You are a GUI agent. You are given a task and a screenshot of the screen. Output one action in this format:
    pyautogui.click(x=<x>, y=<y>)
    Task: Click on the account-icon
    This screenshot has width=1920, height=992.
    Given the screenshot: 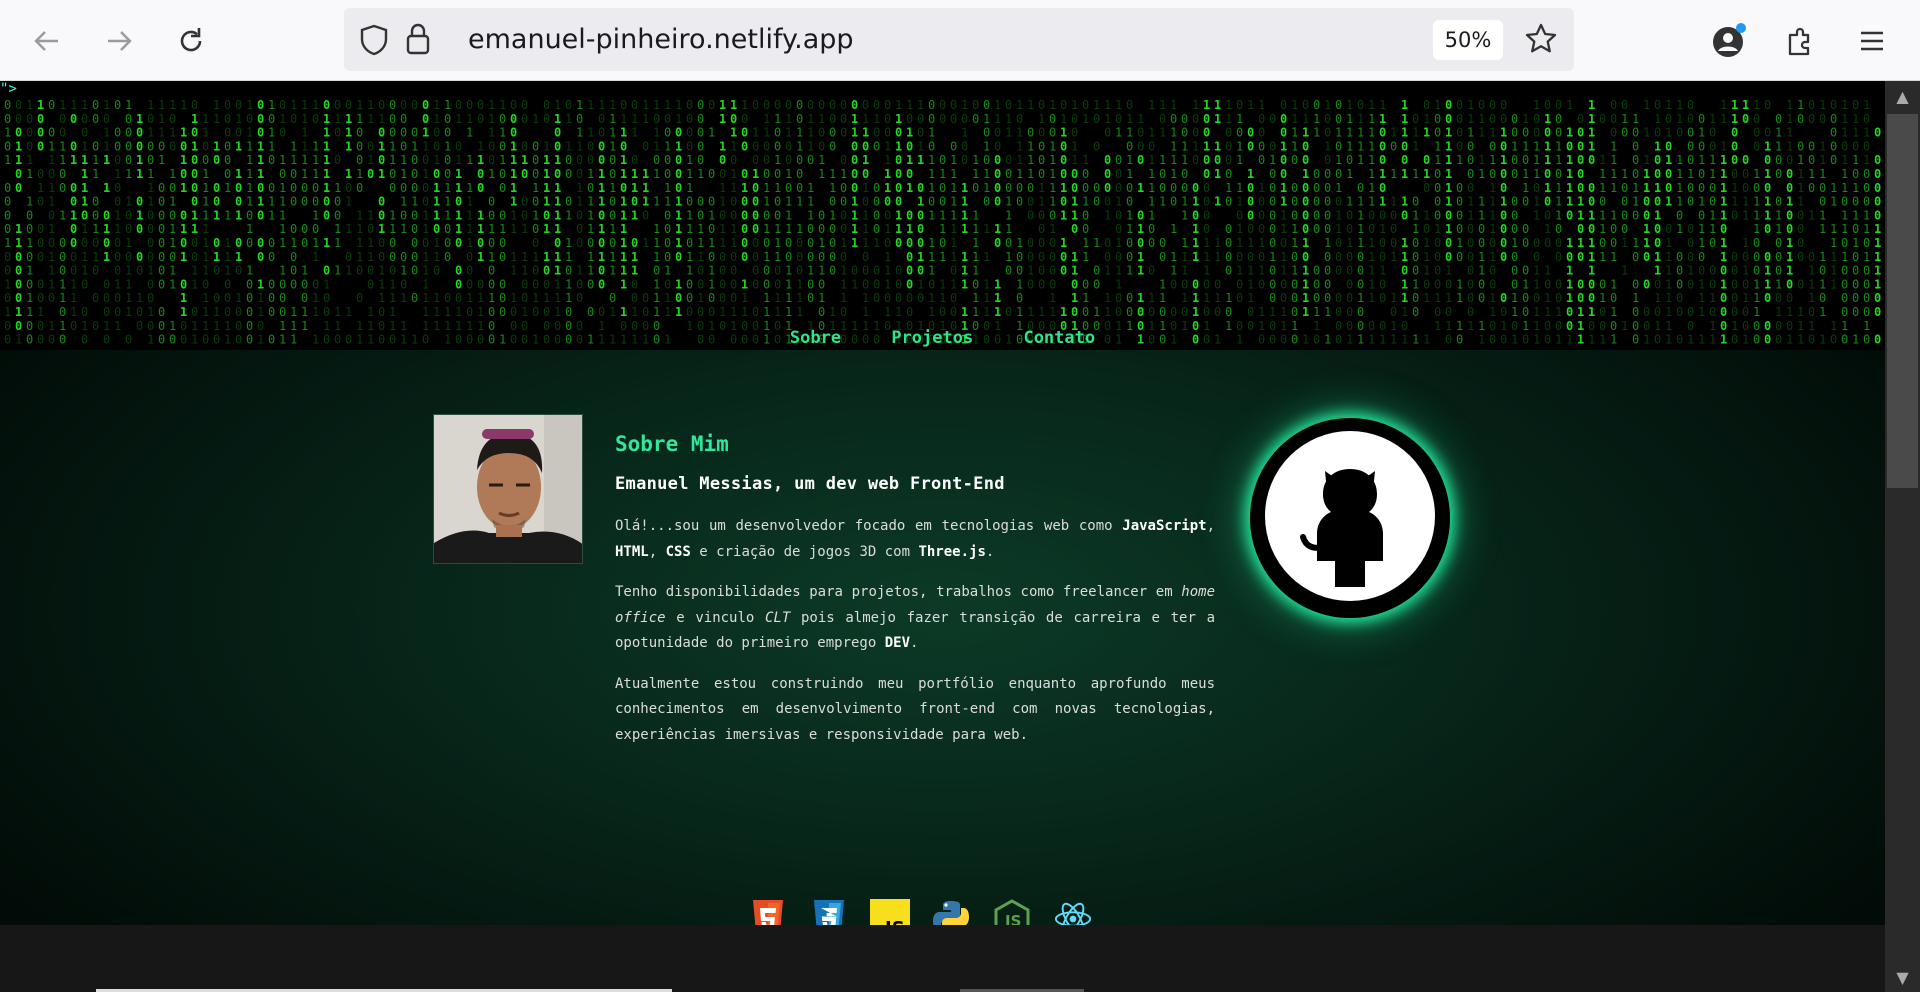 What is the action you would take?
    pyautogui.click(x=1729, y=41)
    